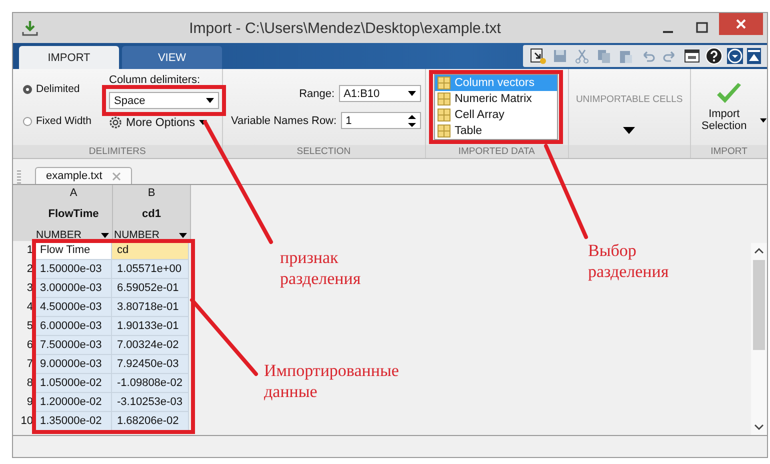 This screenshot has width=770, height=464. What do you see at coordinates (74, 193) in the screenshot?
I see `column-letter: A` at bounding box center [74, 193].